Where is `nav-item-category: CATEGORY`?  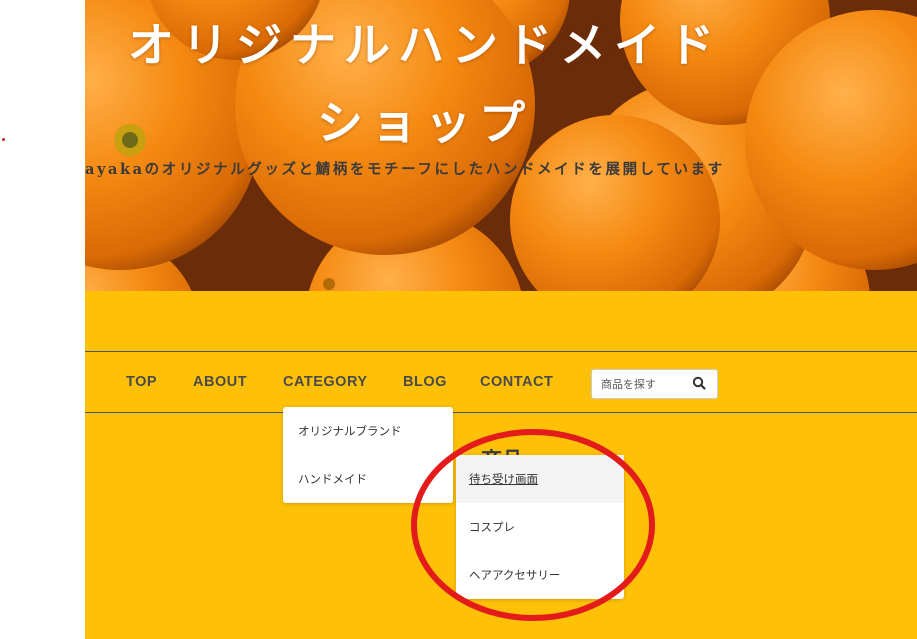
nav-item-category: CATEGORY is located at coordinates (325, 382).